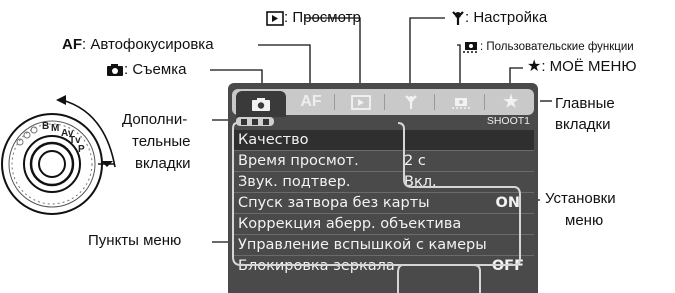  I want to click on playback-label: : Просмотр, so click(322, 17).